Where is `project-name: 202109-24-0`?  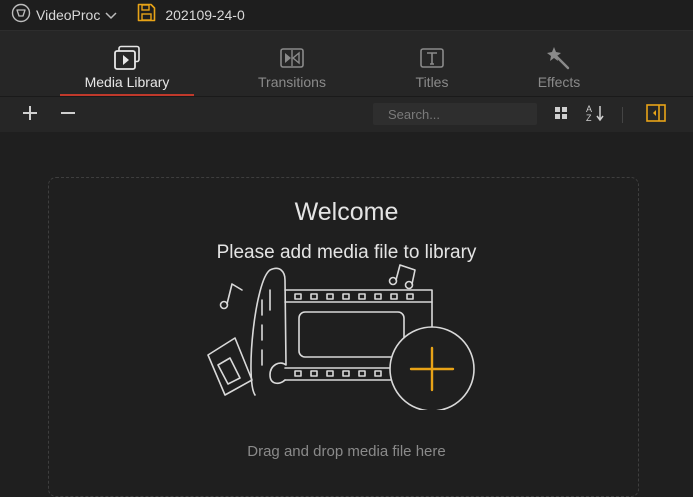
project-name: 202109-24-0 is located at coordinates (205, 15).